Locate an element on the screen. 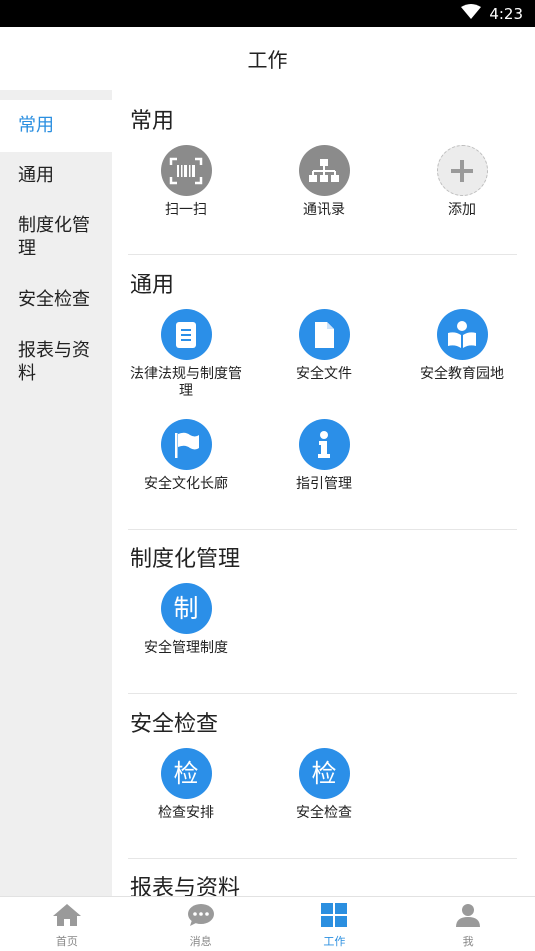 The image size is (535, 951). sidebar-item-label: 安全检查 is located at coordinates (54, 299).